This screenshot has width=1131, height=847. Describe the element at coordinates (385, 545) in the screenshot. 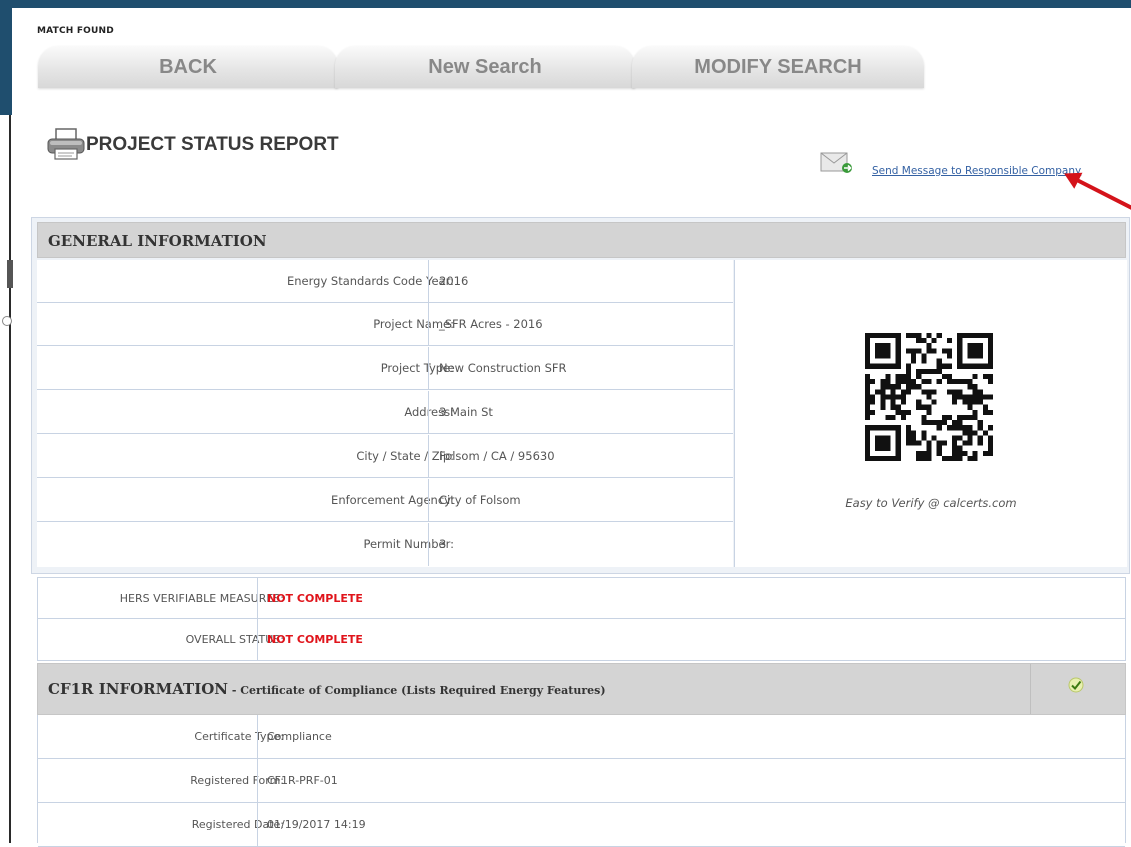

I see `info-row-permit-number: Permit Number: 3` at that location.